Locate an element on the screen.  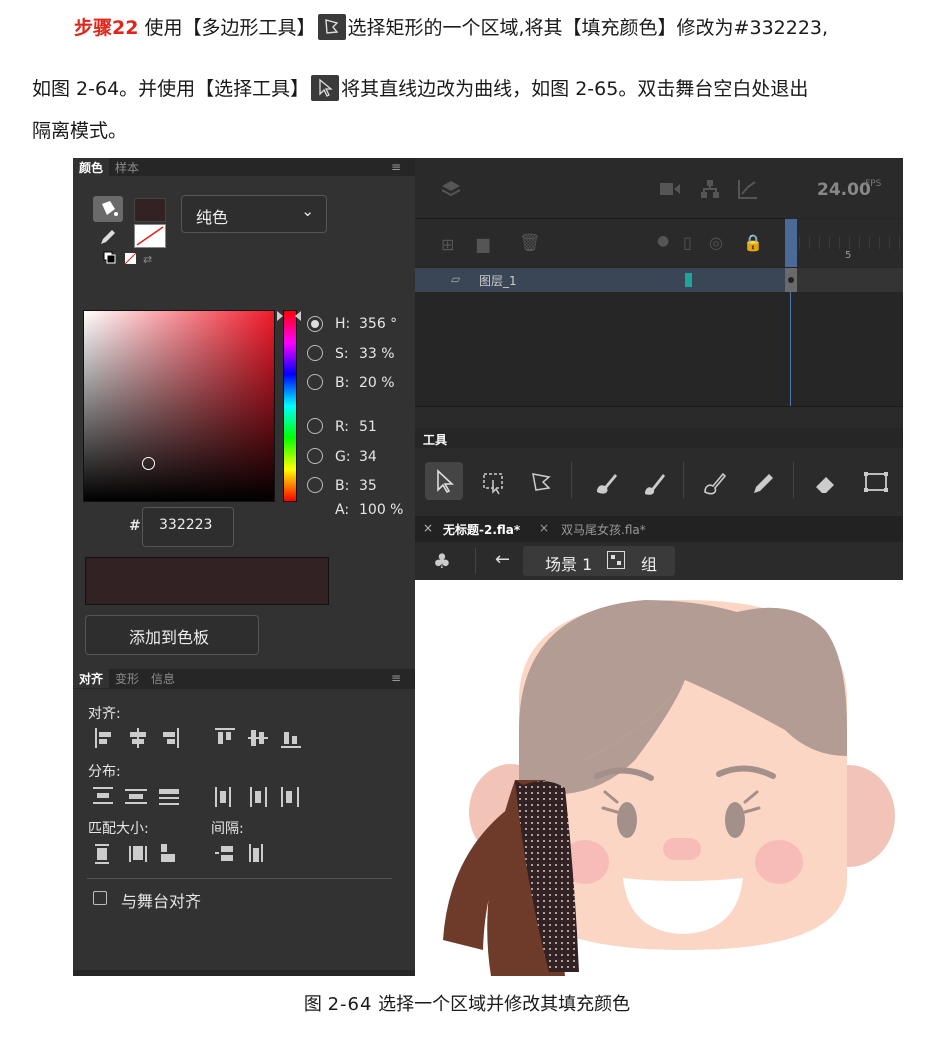
scene-divider is located at coordinates (475, 561).